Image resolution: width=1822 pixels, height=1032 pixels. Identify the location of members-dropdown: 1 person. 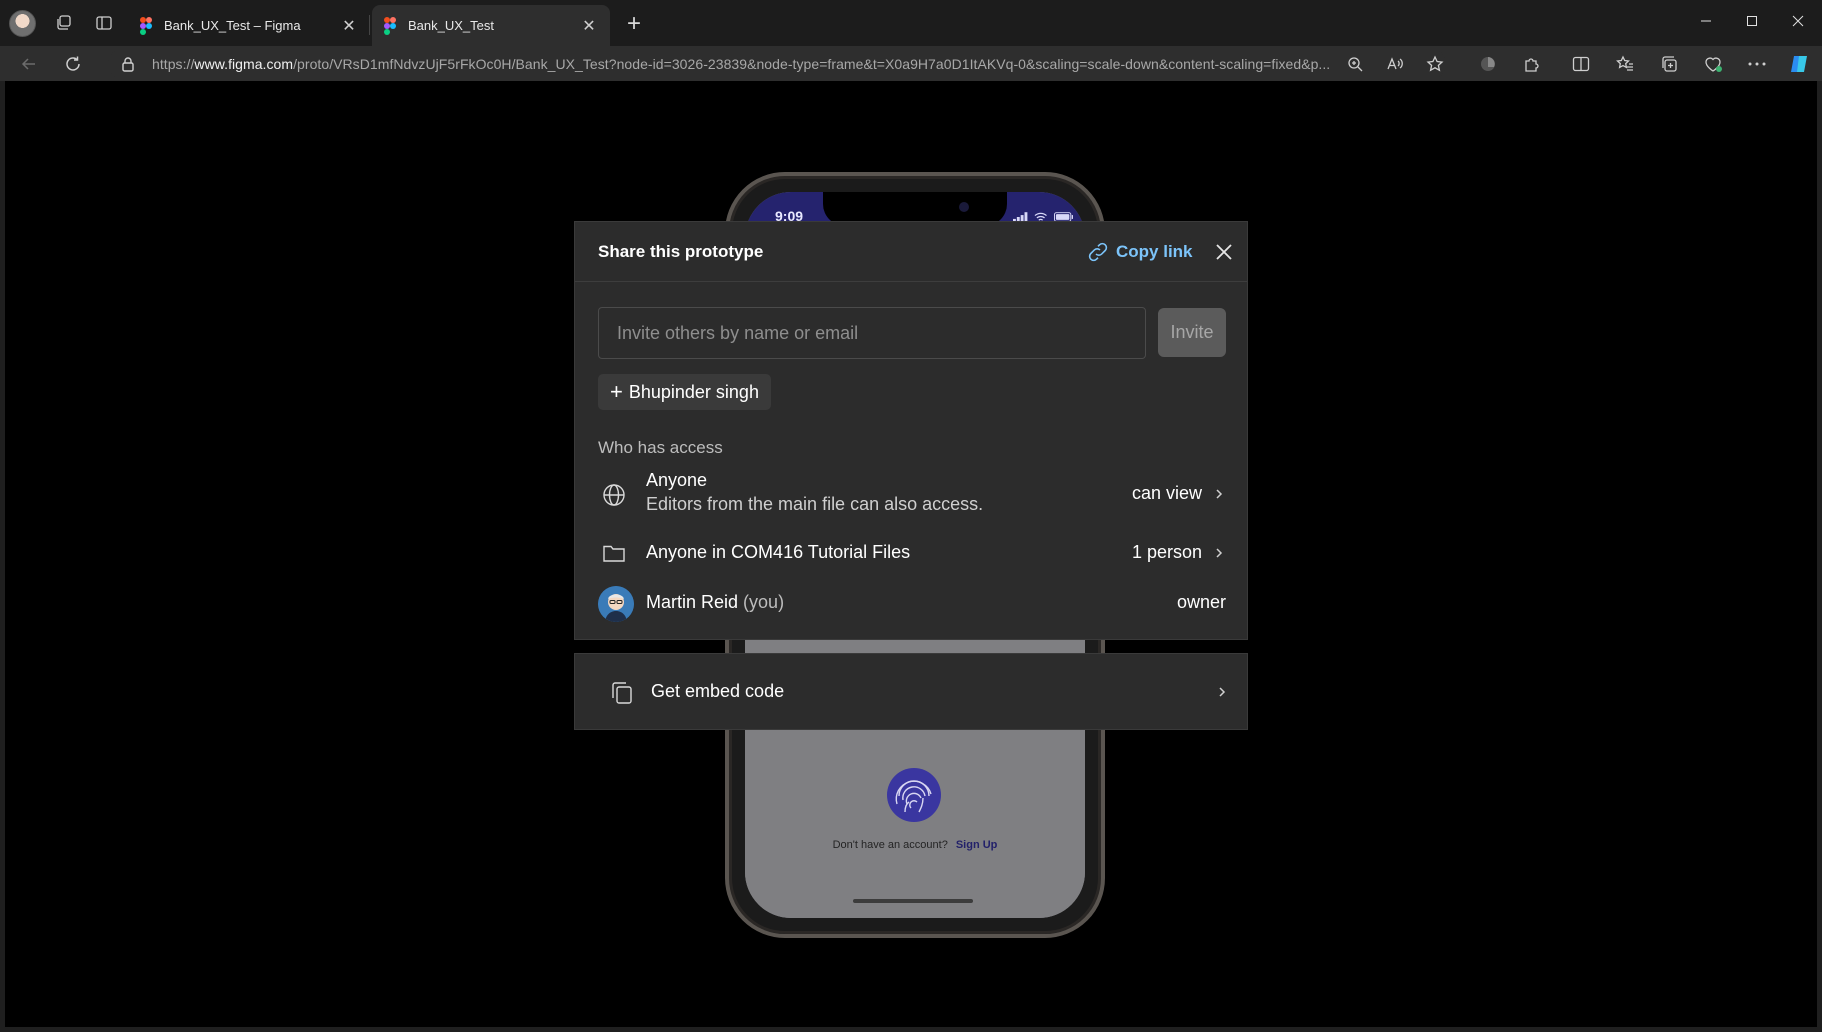
(1179, 552).